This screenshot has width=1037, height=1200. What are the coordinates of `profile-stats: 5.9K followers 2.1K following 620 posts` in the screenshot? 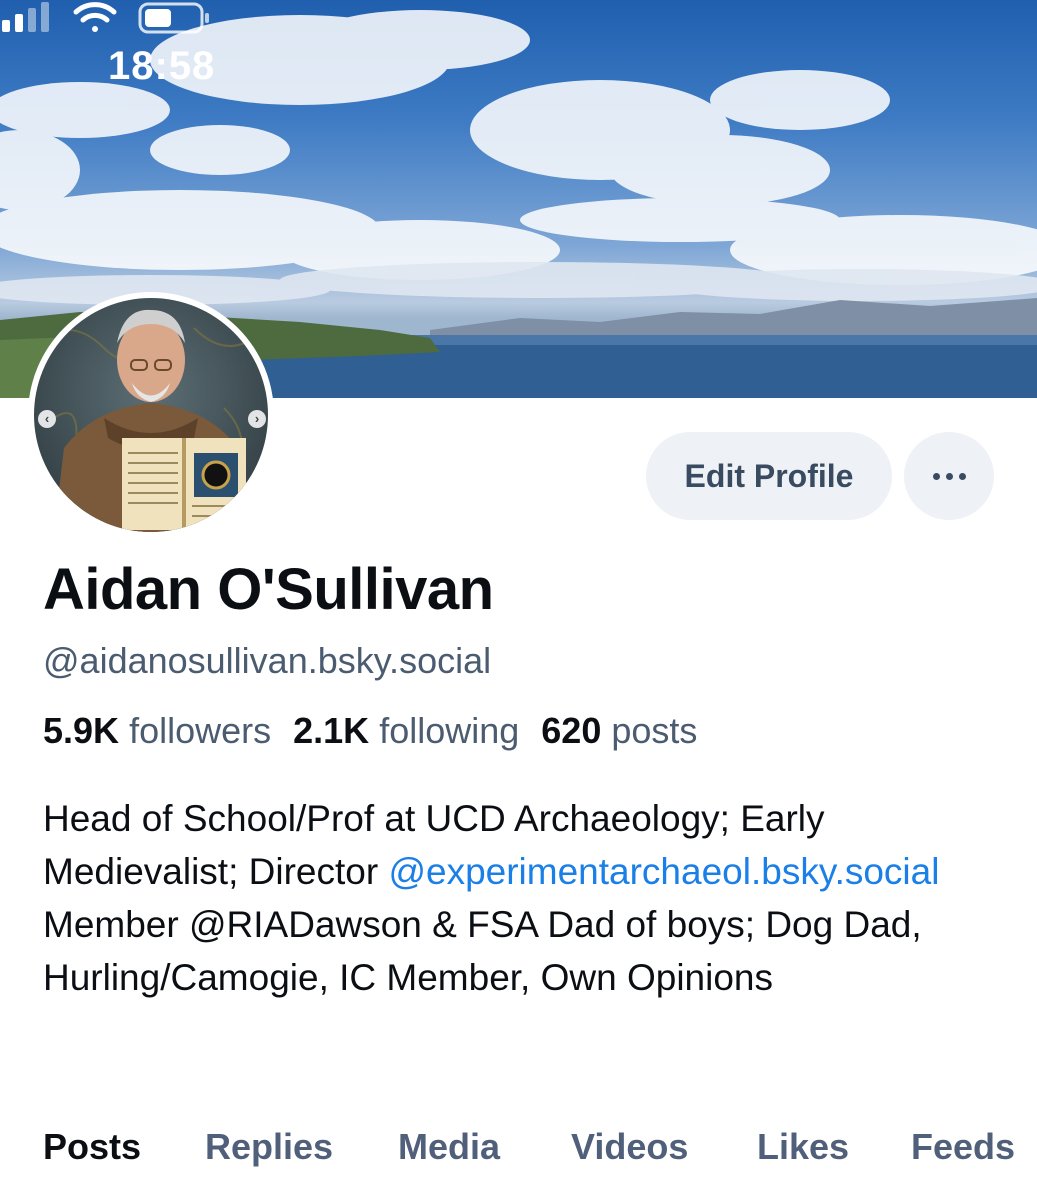 It's located at (370, 731).